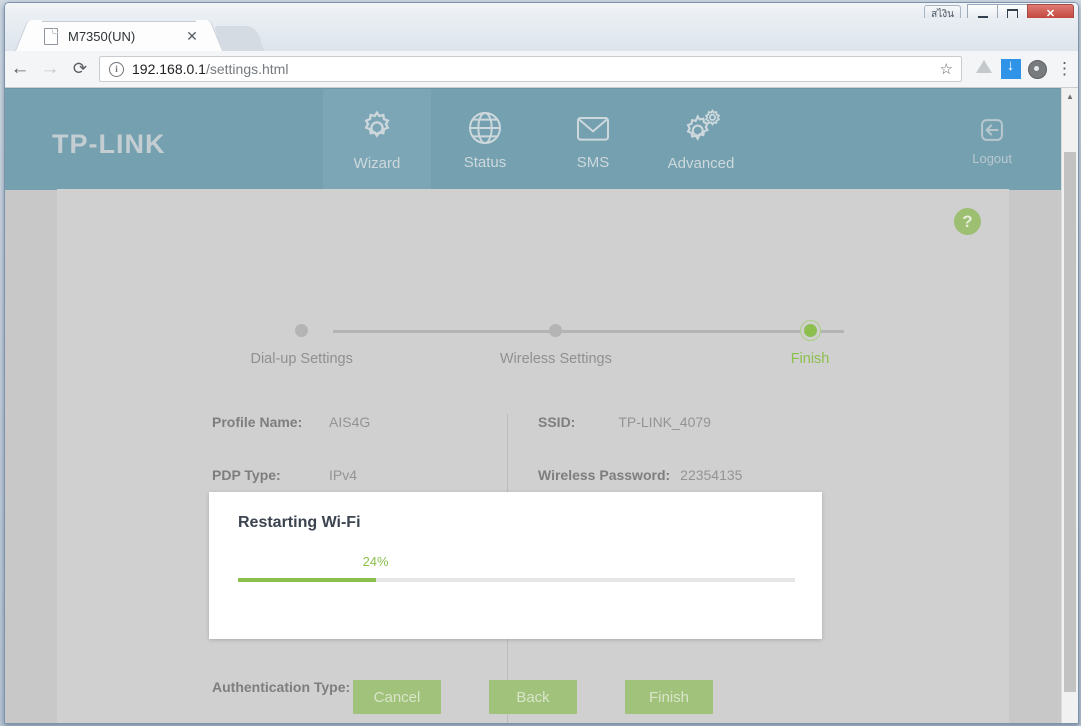 The height and width of the screenshot is (726, 1081). Describe the element at coordinates (257, 422) in the screenshot. I see `field-label: Profile Name:` at that location.